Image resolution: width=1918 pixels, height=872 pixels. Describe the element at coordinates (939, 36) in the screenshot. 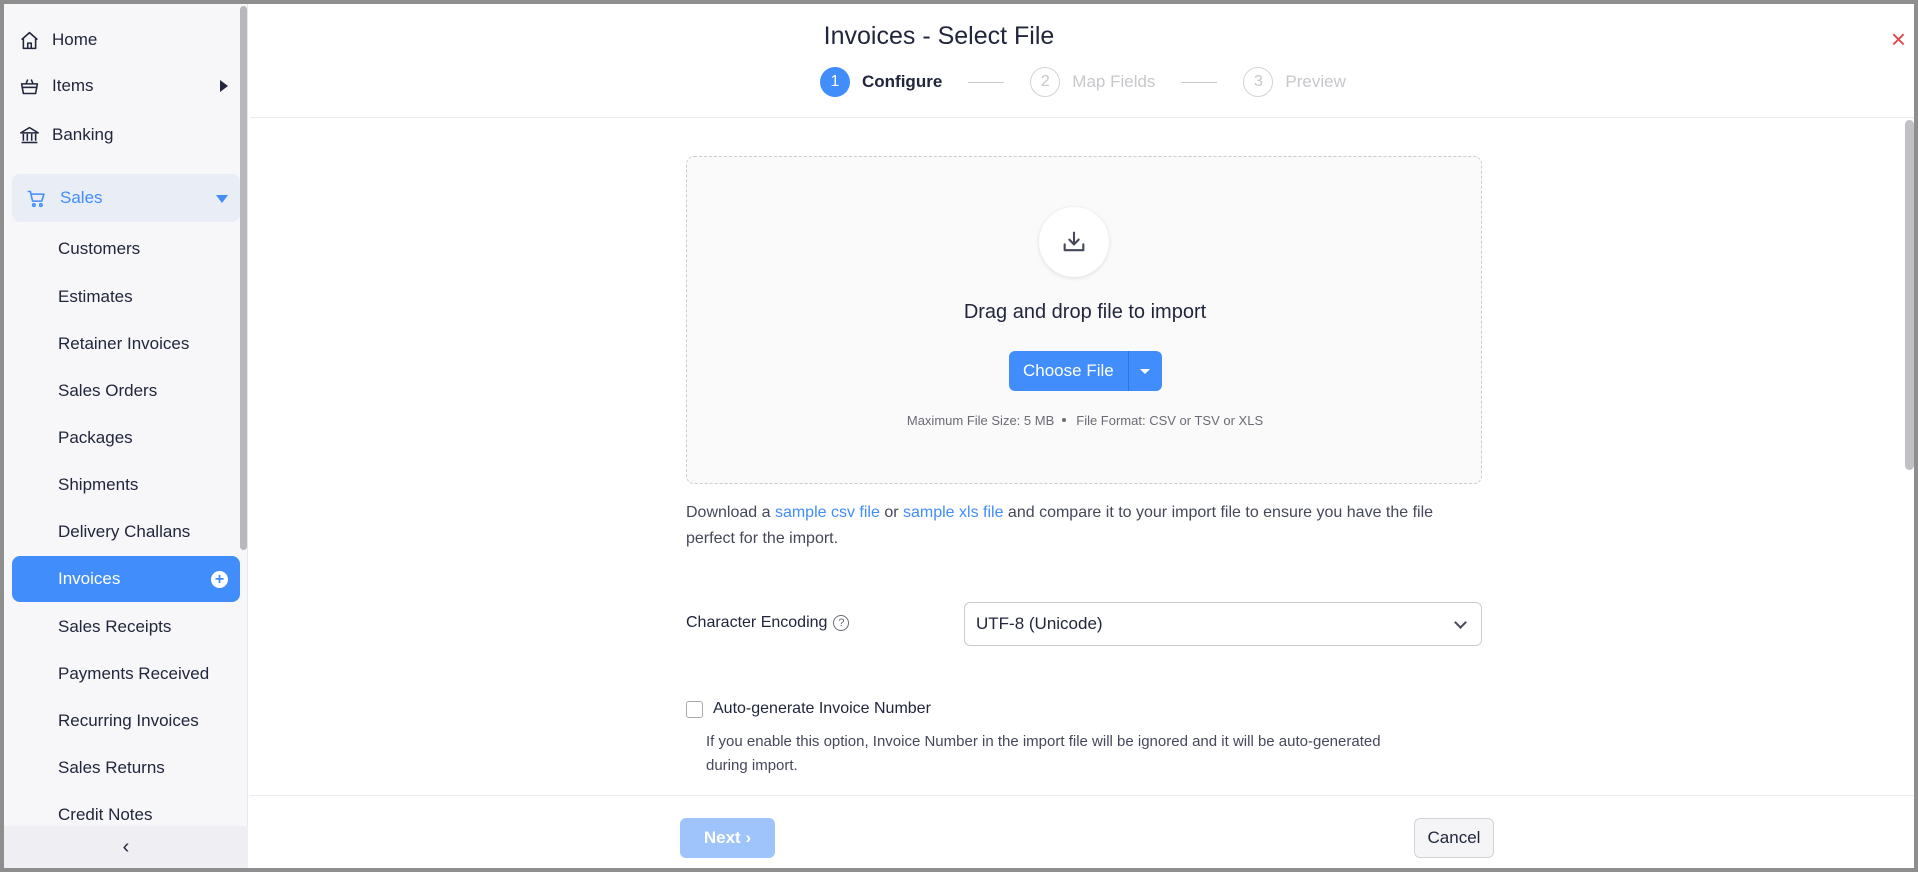

I see `page-title: Invoices - Select File` at that location.